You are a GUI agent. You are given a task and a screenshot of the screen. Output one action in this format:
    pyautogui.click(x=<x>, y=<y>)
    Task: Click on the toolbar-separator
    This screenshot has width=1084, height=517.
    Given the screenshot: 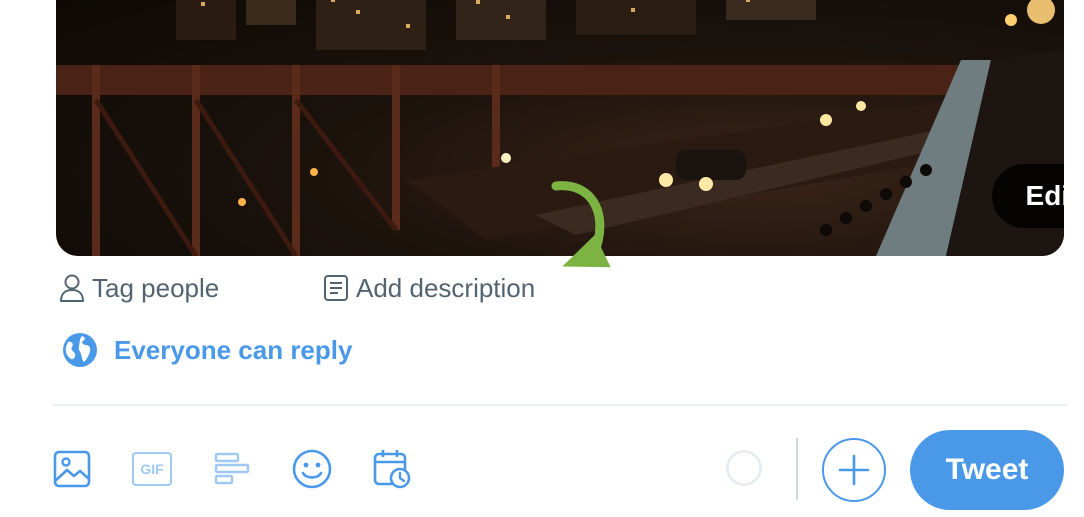 What is the action you would take?
    pyautogui.click(x=797, y=469)
    